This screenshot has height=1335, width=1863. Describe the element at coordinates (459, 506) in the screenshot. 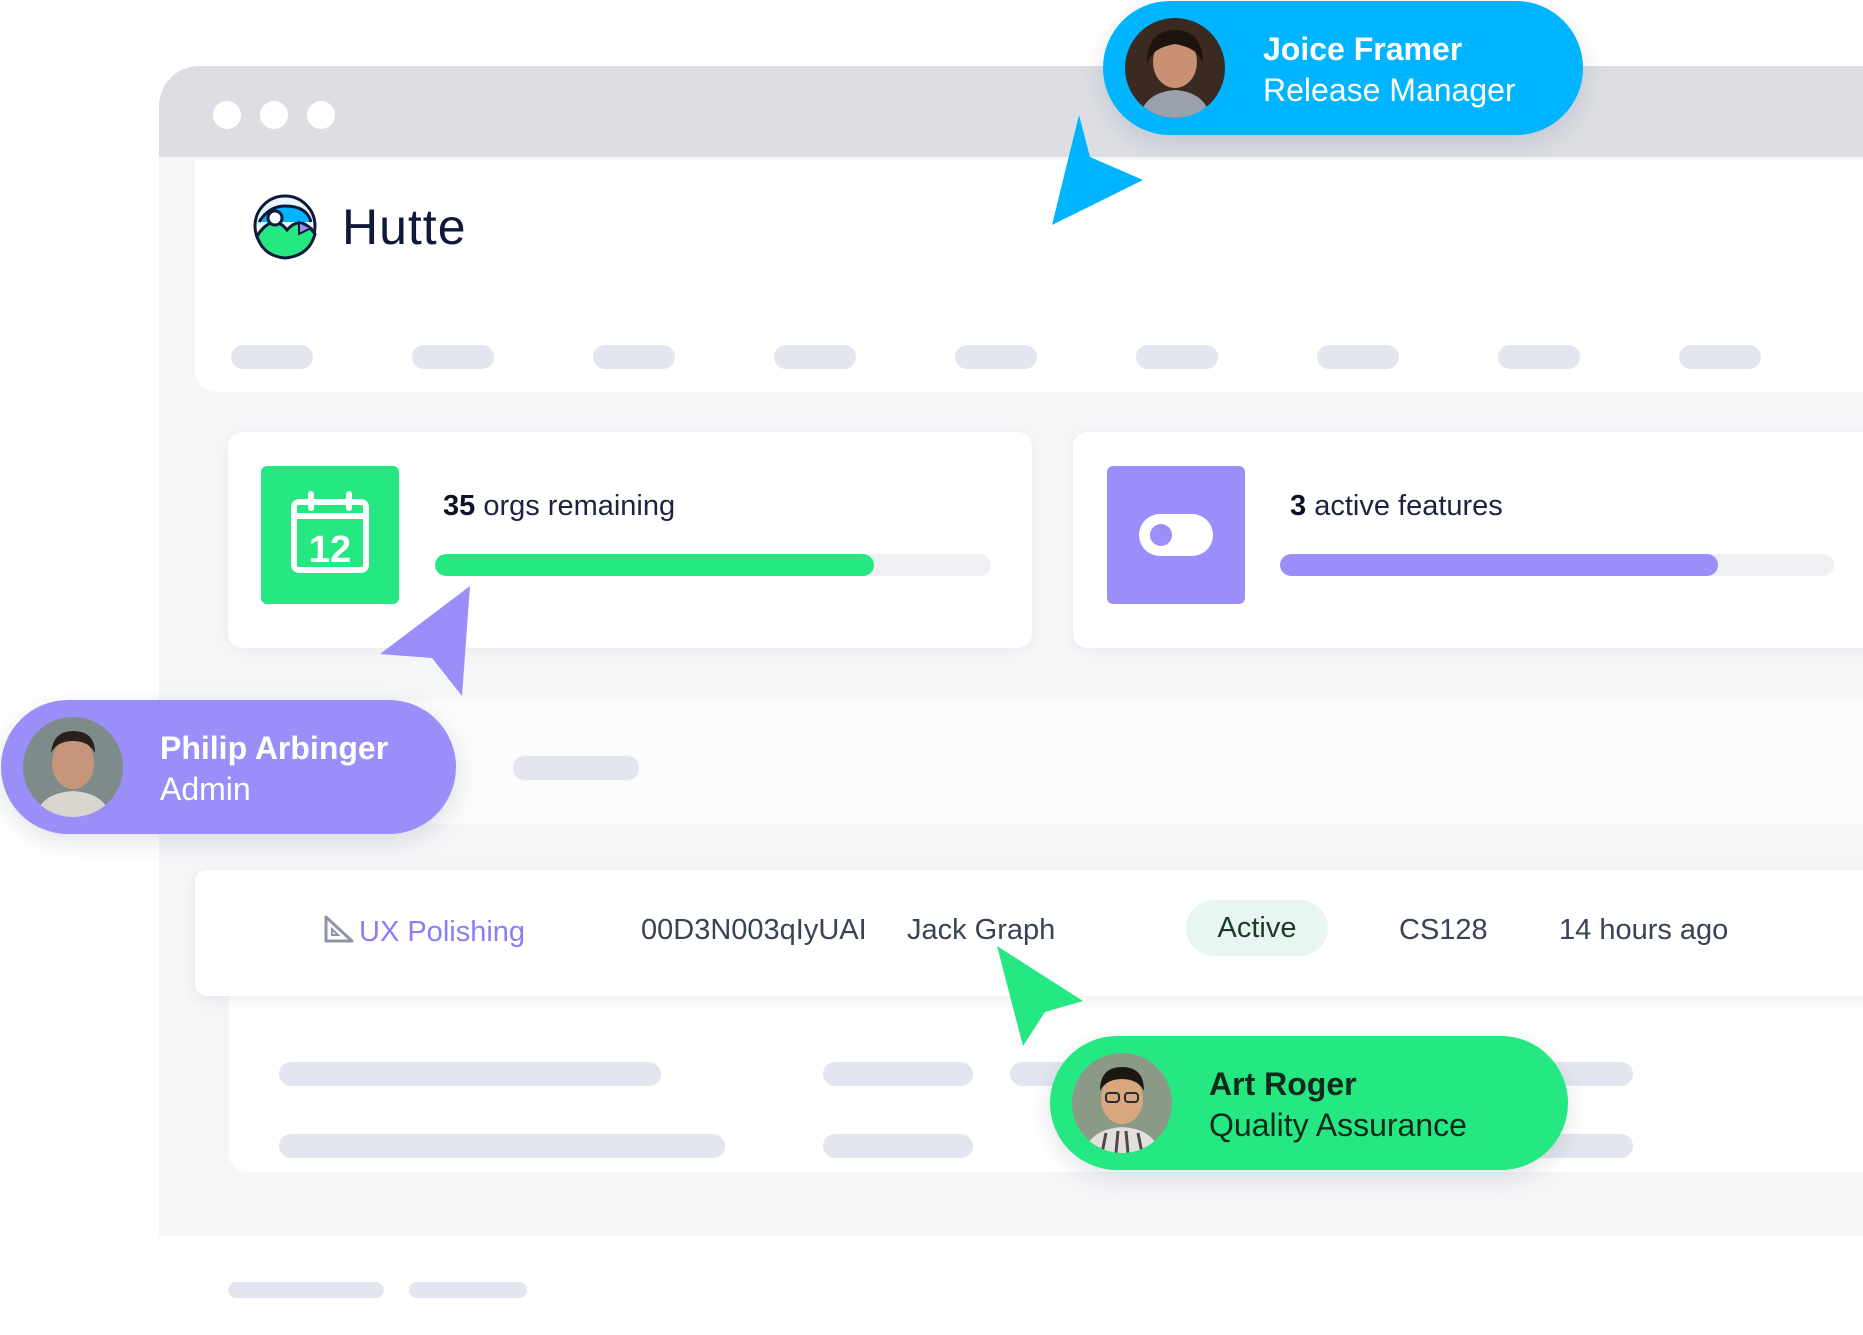

I see `orgs-count: 35` at that location.